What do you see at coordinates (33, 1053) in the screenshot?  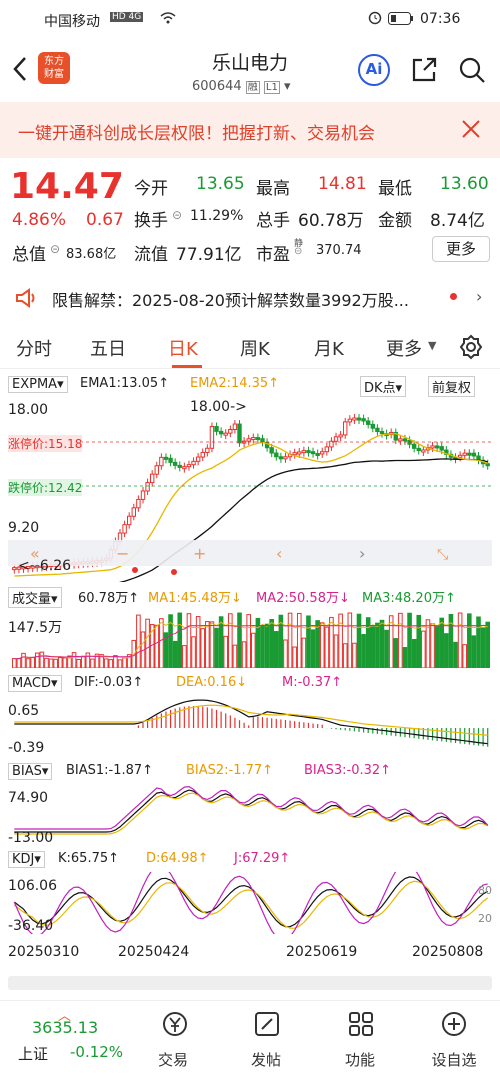 I see `index-name: 上证` at bounding box center [33, 1053].